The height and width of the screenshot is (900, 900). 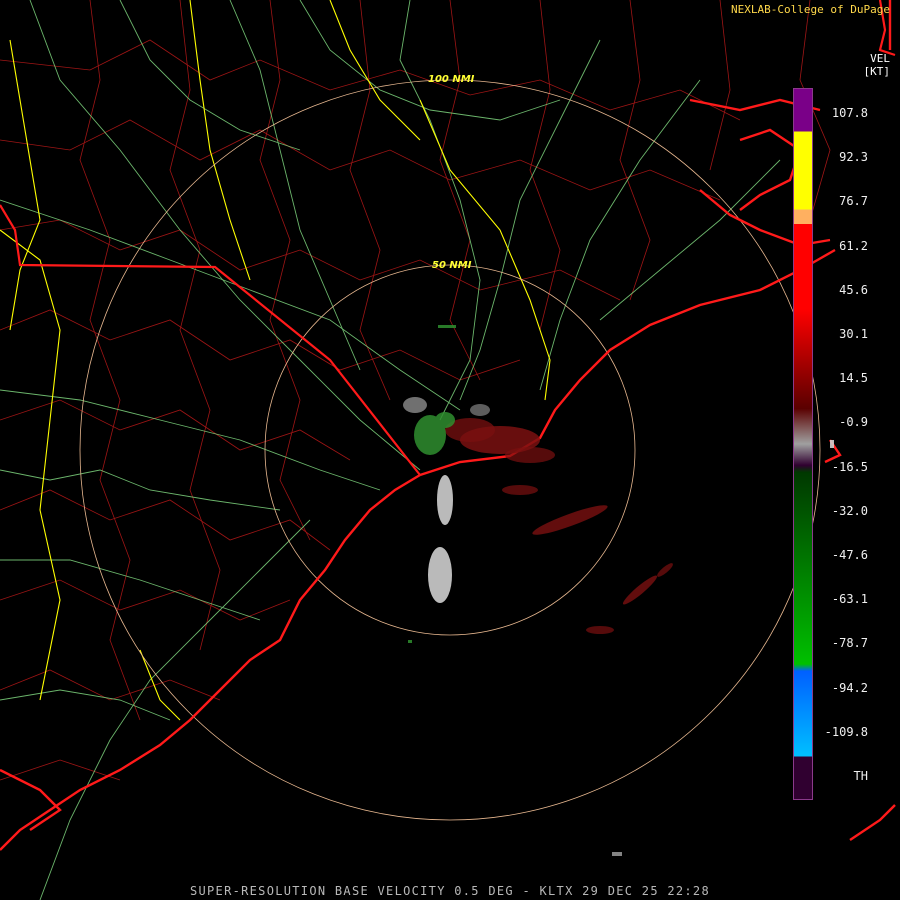 I want to click on colorbar-tick-label: -78.7, so click(x=849, y=643).